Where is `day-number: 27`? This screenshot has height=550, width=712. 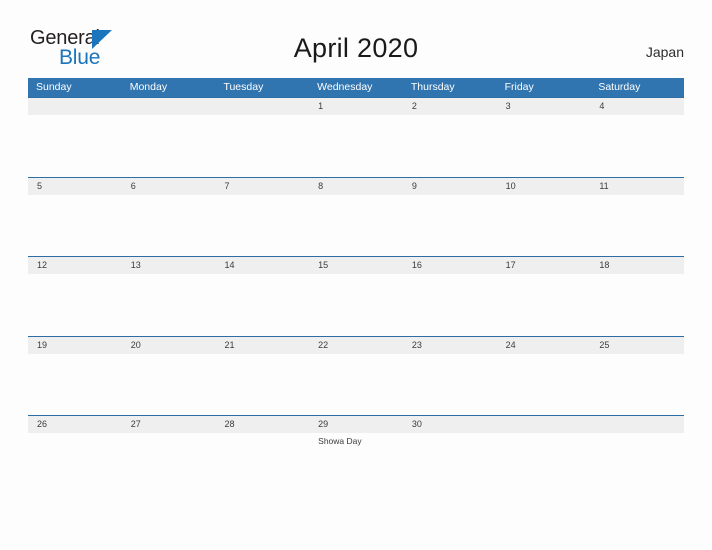 day-number: 27 is located at coordinates (135, 424).